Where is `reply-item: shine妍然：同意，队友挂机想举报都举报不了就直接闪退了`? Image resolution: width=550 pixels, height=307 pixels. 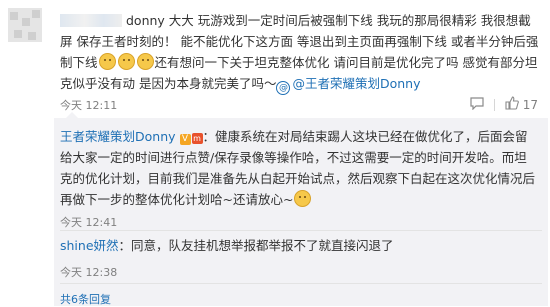 reply-item: shine妍然：同意，队友挂机想举报都举报不了就直接闪退了 is located at coordinates (299, 245).